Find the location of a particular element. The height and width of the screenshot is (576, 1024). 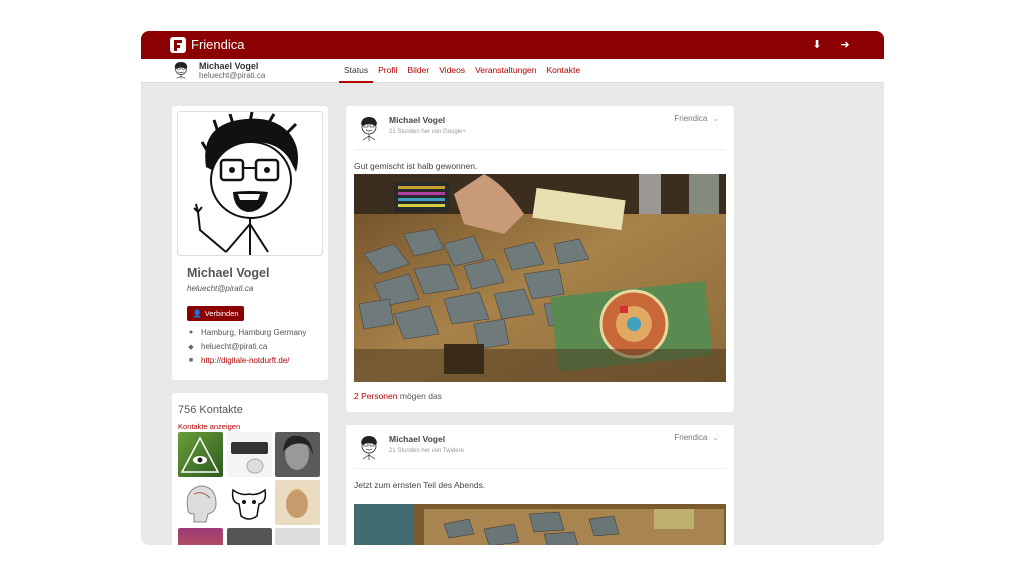

likes-count-link: 2 Personen is located at coordinates (375, 396).